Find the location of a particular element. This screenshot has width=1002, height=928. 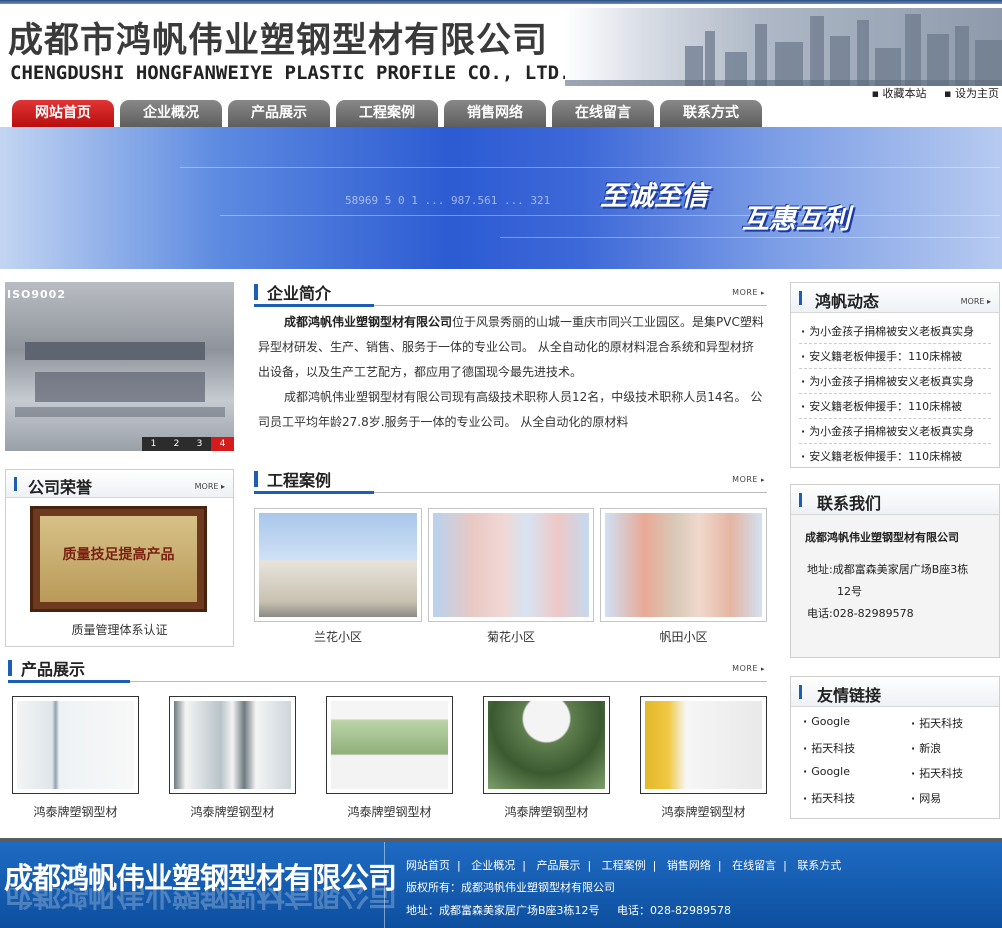

logo-chinese: 成都市鸿帆伟业塑钢型材有限公司 is located at coordinates (278, 37).